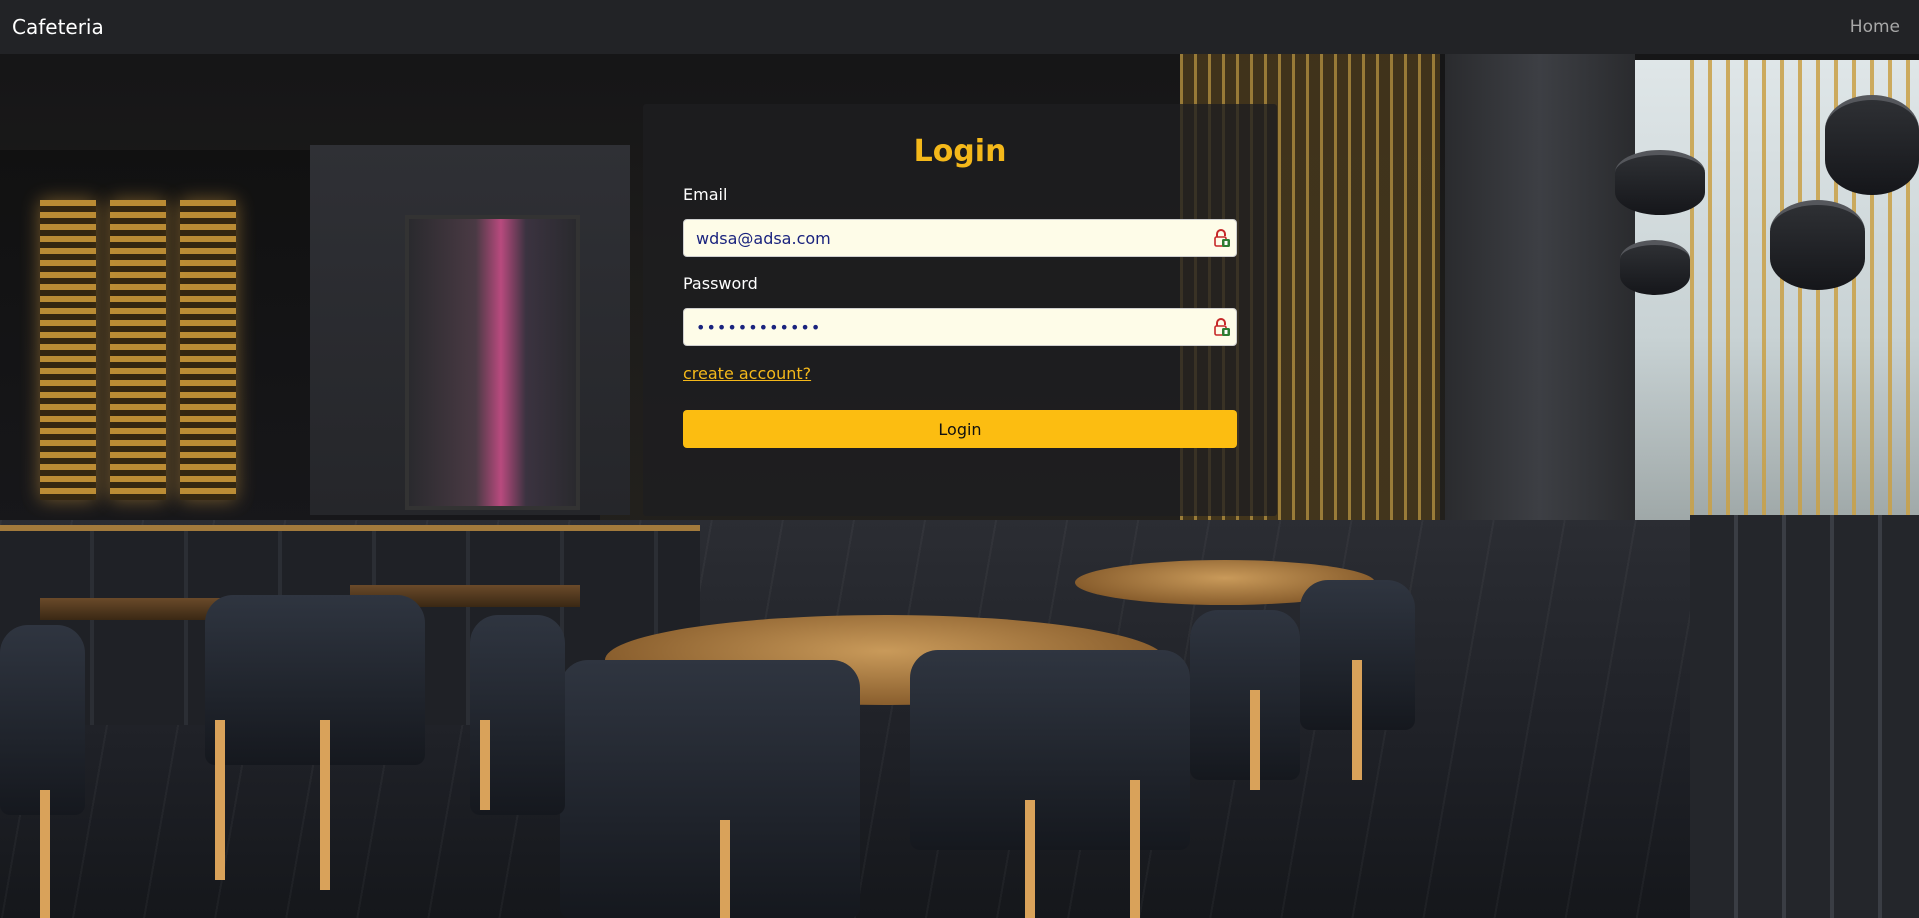  Describe the element at coordinates (705, 194) in the screenshot. I see `email-label: Email` at that location.